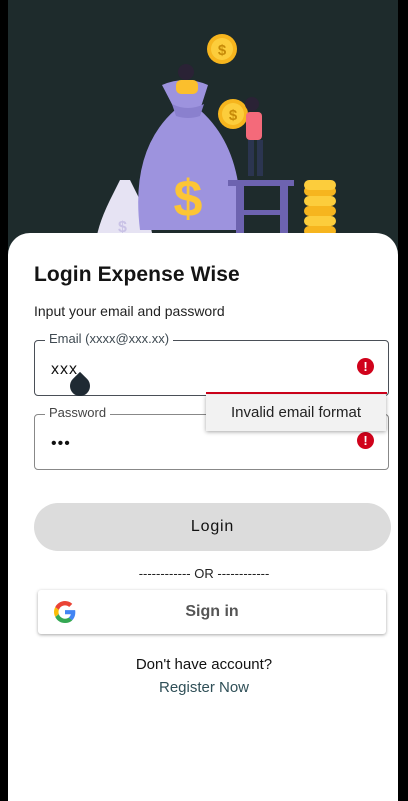 Image resolution: width=408 pixels, height=801 pixels. I want to click on error-tooltip: Invalid email format, so click(296, 413).